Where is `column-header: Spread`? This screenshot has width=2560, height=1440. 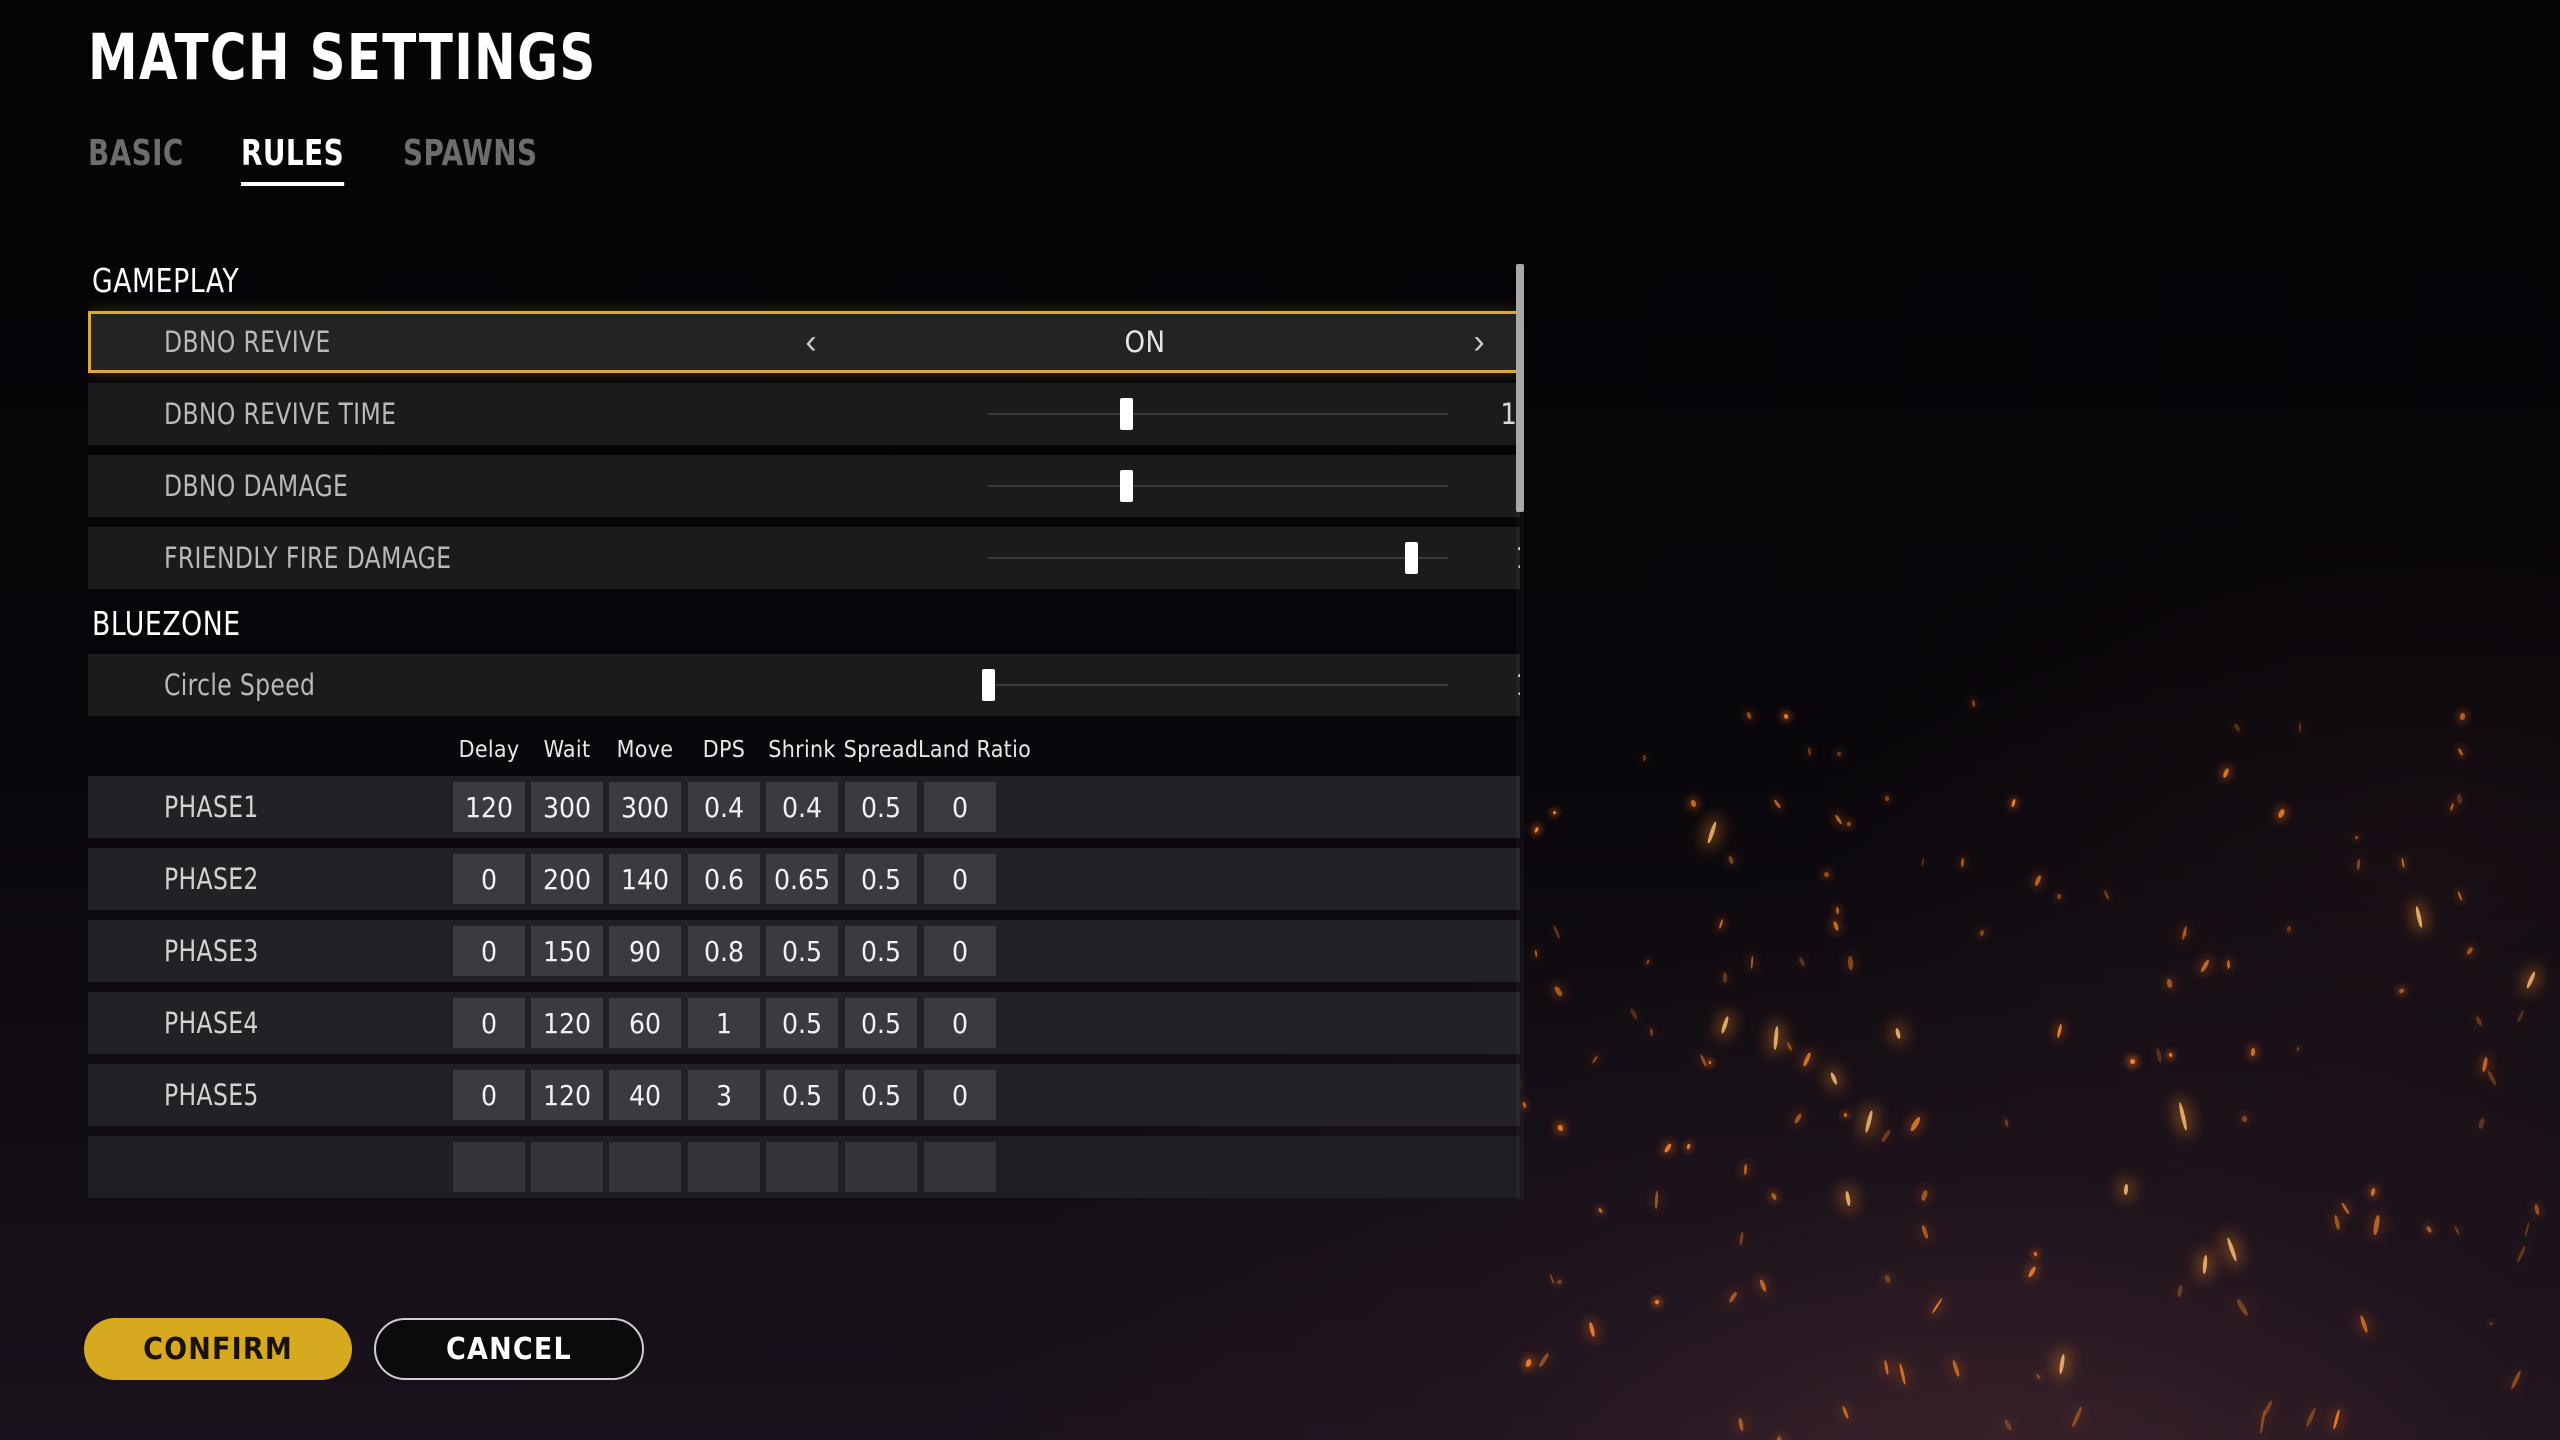
column-header: Spread is located at coordinates (881, 750).